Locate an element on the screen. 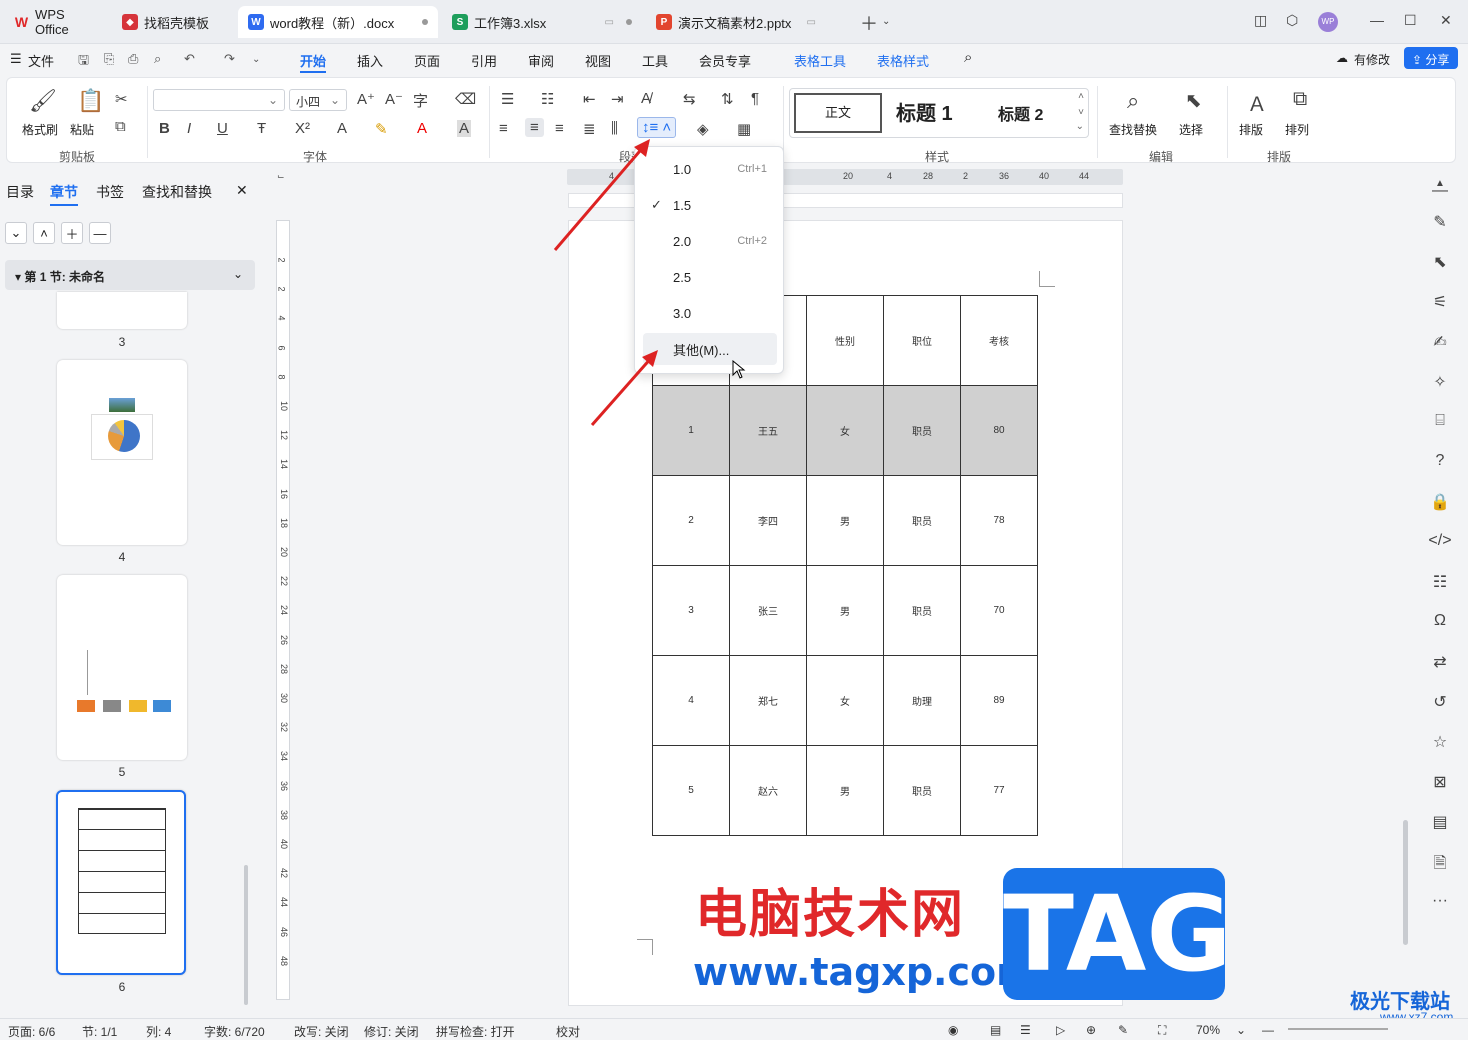 The height and width of the screenshot is (1040, 1468). style-scroll-up-icon: ˄ is located at coordinates (1081, 96).